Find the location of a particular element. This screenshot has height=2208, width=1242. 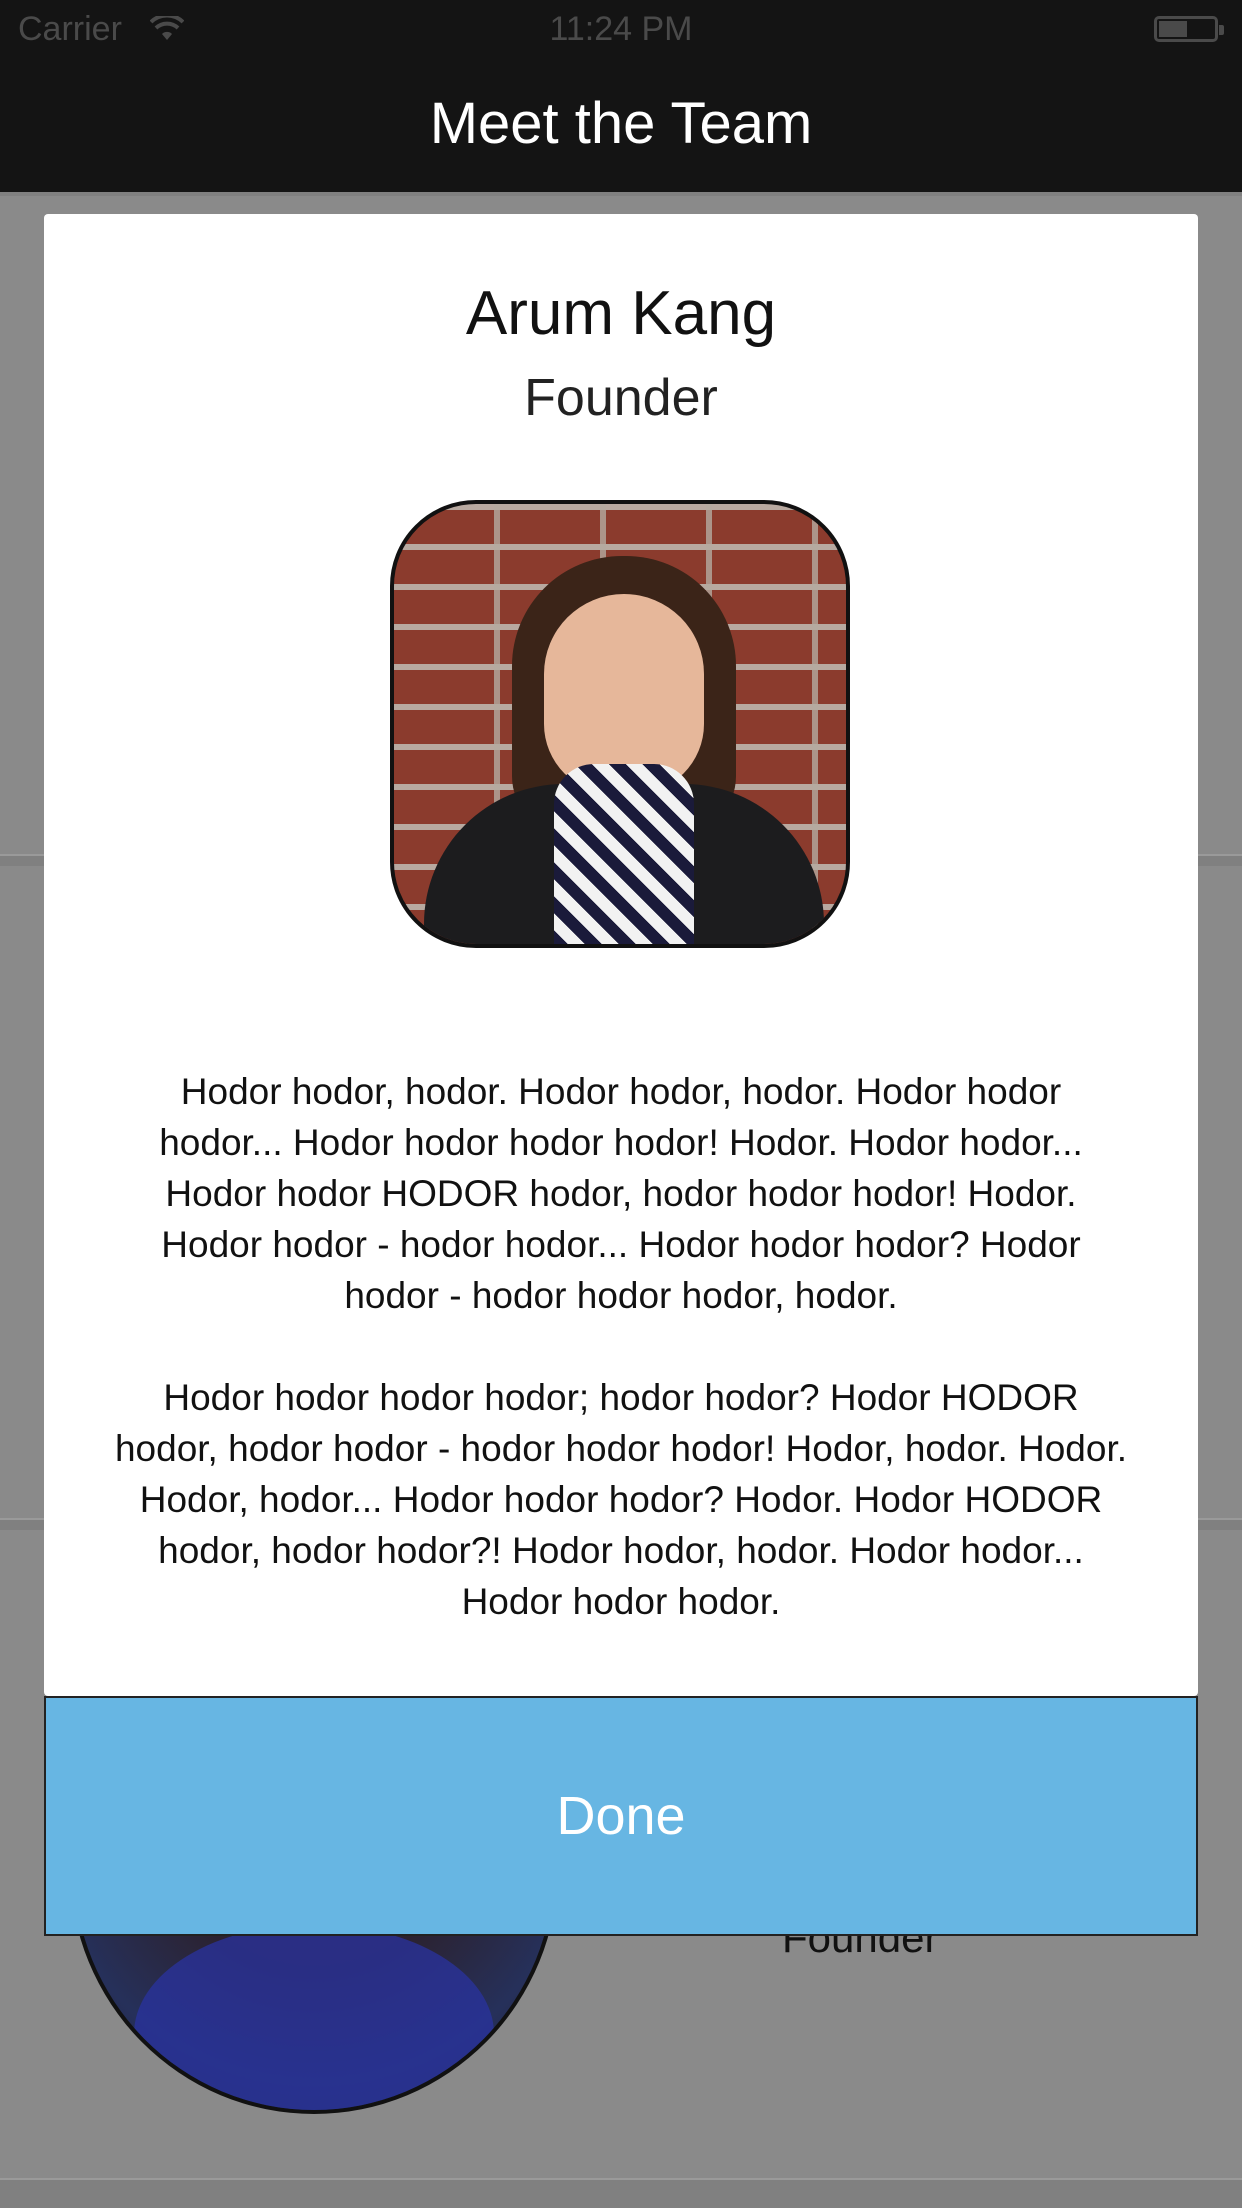

status-time: 11:24 PM is located at coordinates (621, 29).